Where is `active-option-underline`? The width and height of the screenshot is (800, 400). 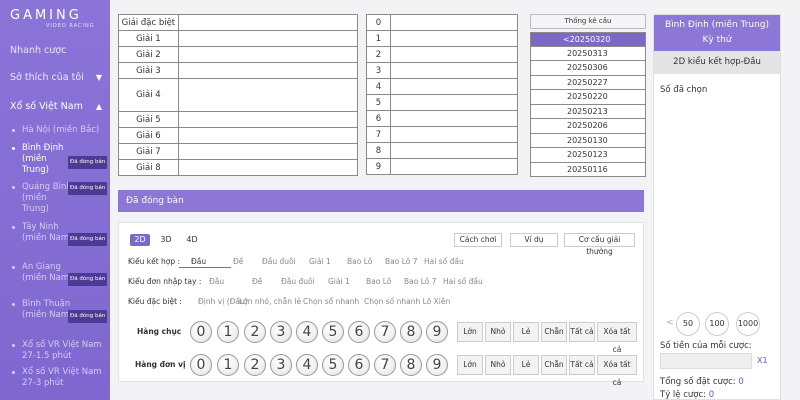 active-option-underline is located at coordinates (205, 267).